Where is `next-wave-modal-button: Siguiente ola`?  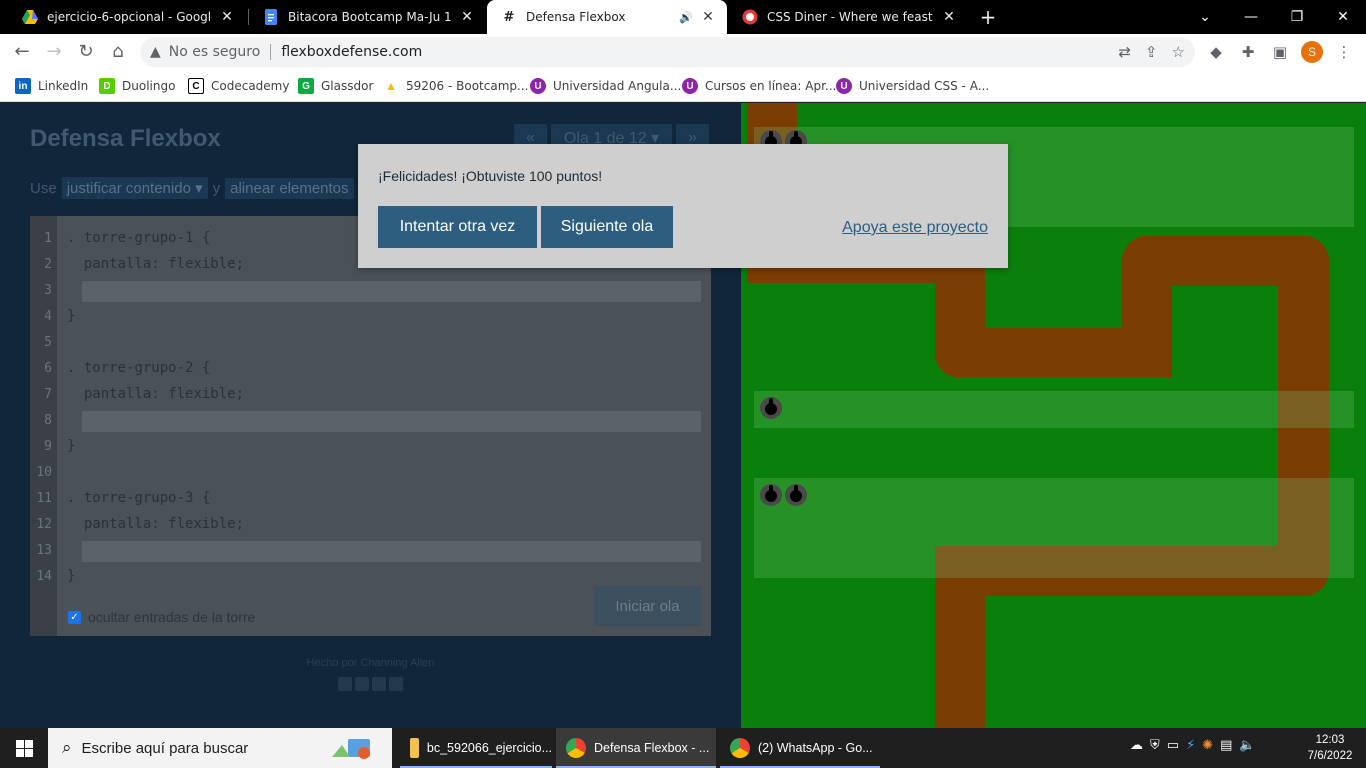 next-wave-modal-button: Siguiente ola is located at coordinates (607, 227).